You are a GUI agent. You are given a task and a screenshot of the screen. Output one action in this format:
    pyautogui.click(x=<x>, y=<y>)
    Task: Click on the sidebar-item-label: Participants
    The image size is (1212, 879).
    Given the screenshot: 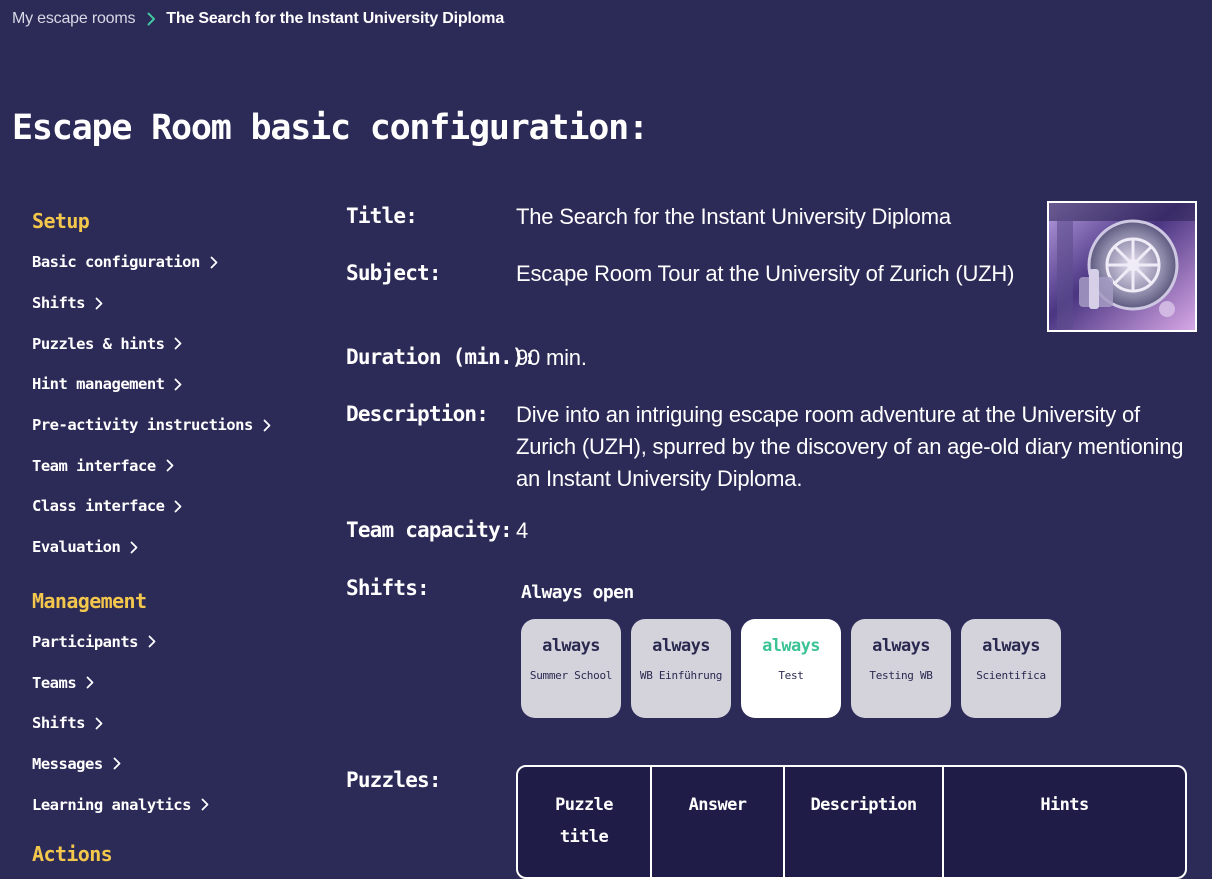 What is the action you would take?
    pyautogui.click(x=85, y=641)
    